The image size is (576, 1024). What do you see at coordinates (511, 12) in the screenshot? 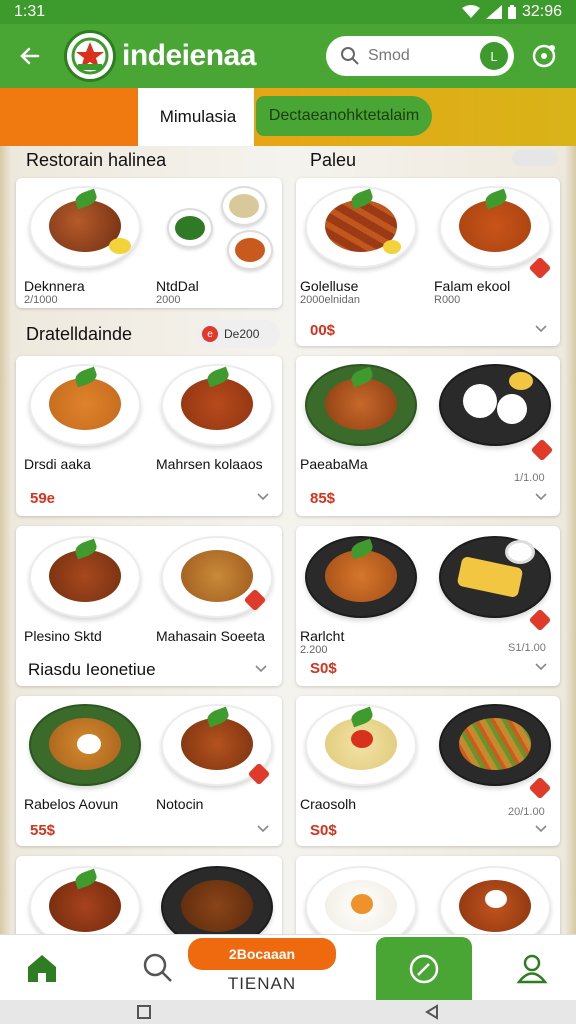
I see `battery-icon` at bounding box center [511, 12].